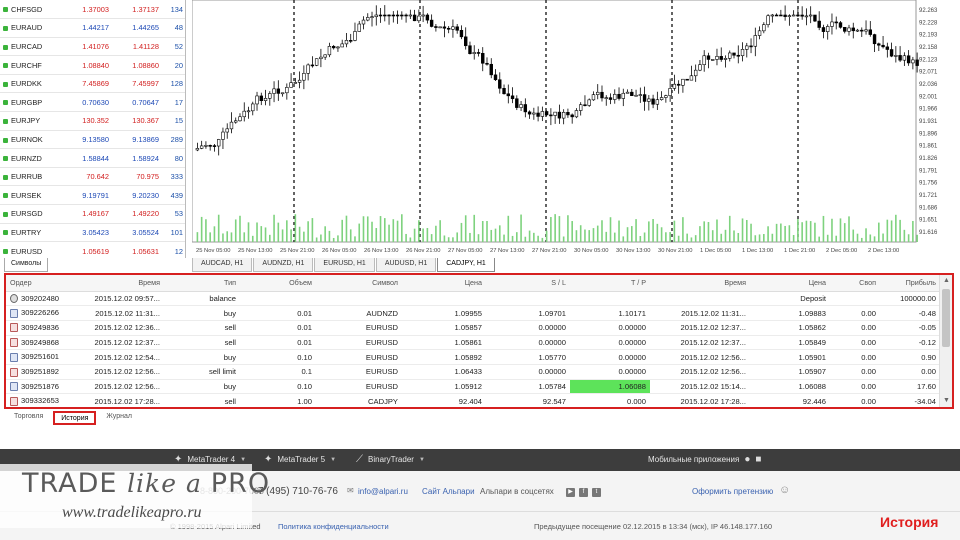 This screenshot has height=540, width=960. What do you see at coordinates (92, 47) in the screenshot?
I see `watchlist-row: EURCAD 1.41076 1.41128 52` at bounding box center [92, 47].